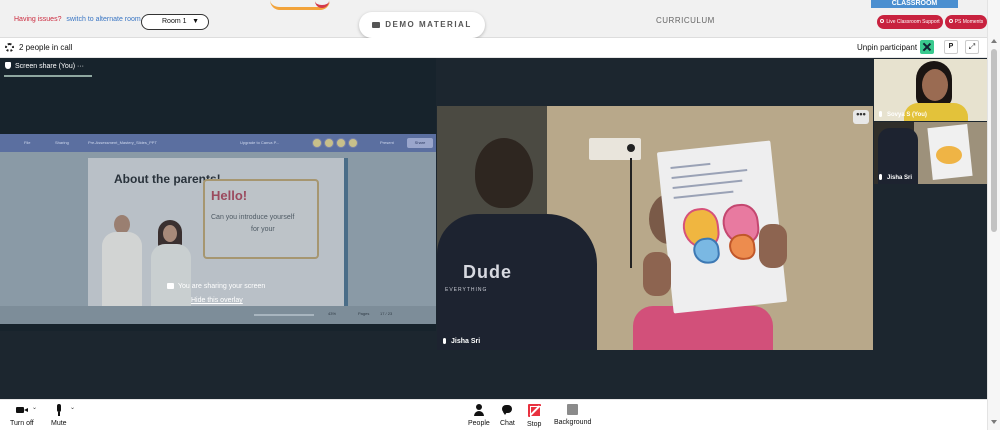  What do you see at coordinates (900, 178) in the screenshot?
I see `thumbnail-name: Jisha Sri` at bounding box center [900, 178].